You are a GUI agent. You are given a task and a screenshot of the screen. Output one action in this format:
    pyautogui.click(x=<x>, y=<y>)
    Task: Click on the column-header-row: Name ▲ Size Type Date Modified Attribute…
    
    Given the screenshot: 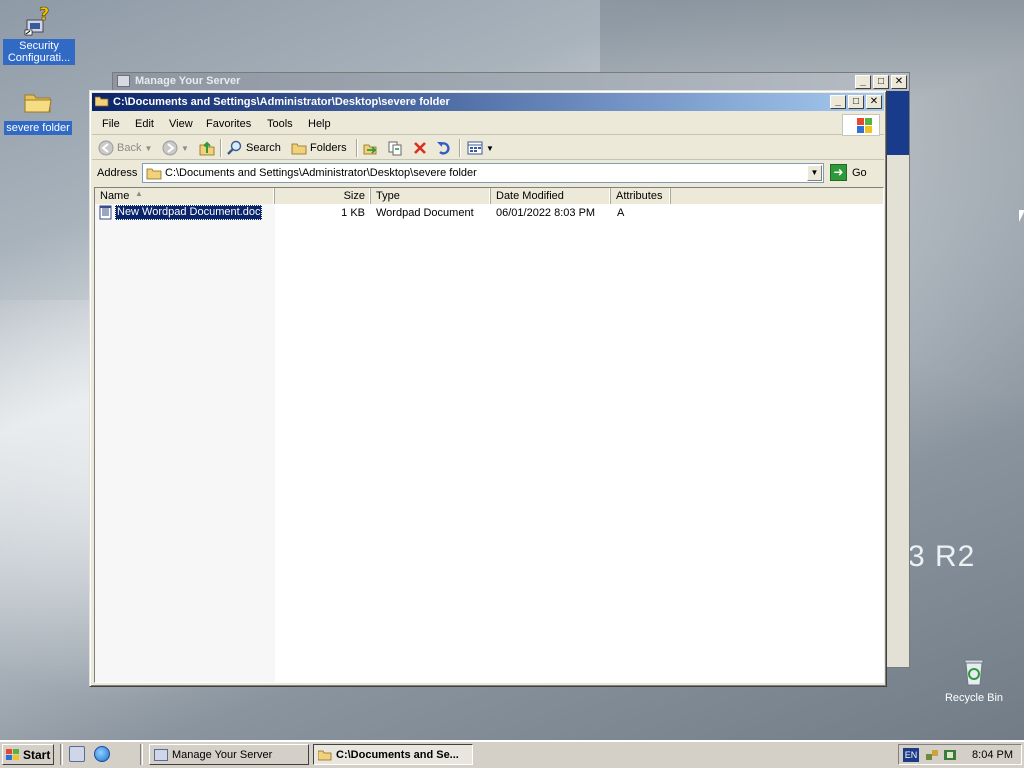 What is the action you would take?
    pyautogui.click(x=489, y=196)
    